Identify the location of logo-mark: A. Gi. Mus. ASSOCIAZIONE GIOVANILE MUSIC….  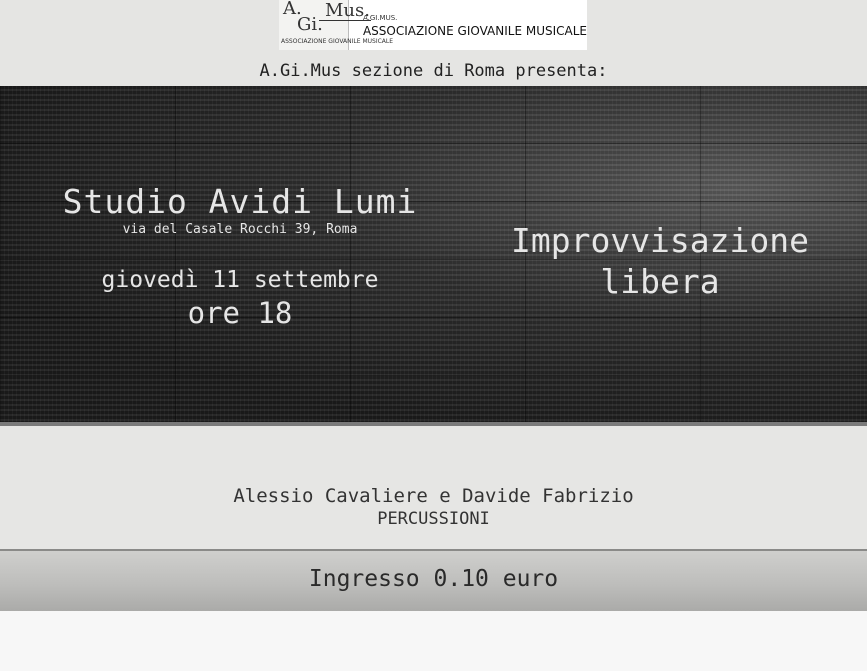
(336, 25).